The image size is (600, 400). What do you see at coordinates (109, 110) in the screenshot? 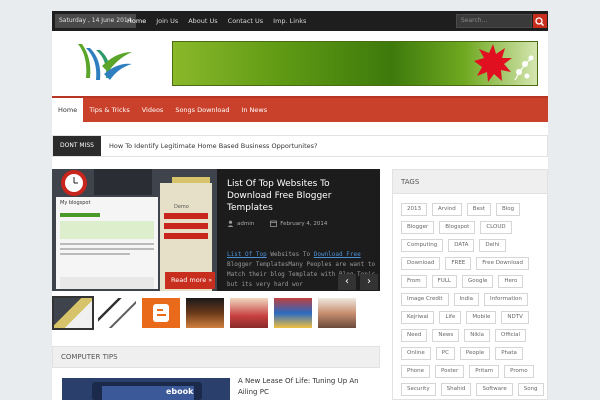
I see `main-nav-tips-tricks: Tips & Tricks` at bounding box center [109, 110].